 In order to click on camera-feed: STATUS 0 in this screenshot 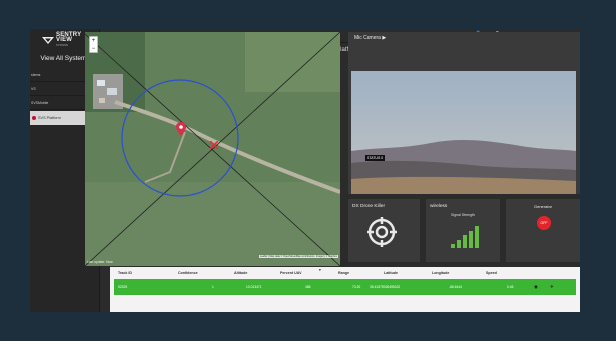, I will do `click(463, 132)`.